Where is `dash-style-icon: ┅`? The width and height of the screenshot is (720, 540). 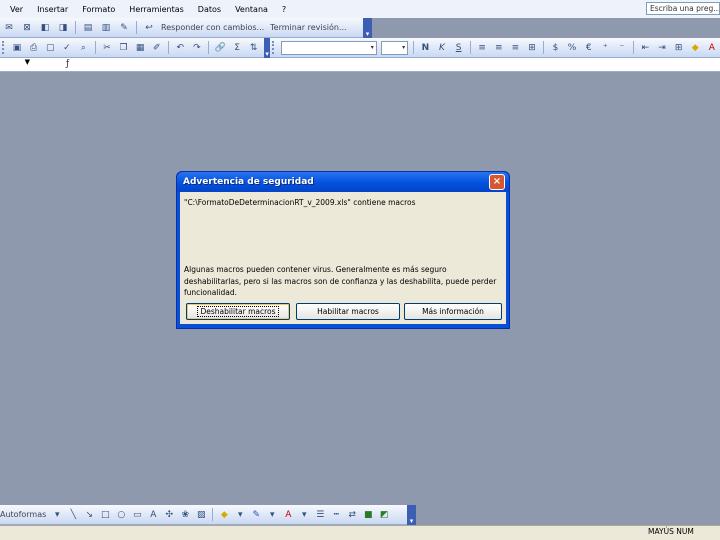 dash-style-icon: ┅ is located at coordinates (336, 515).